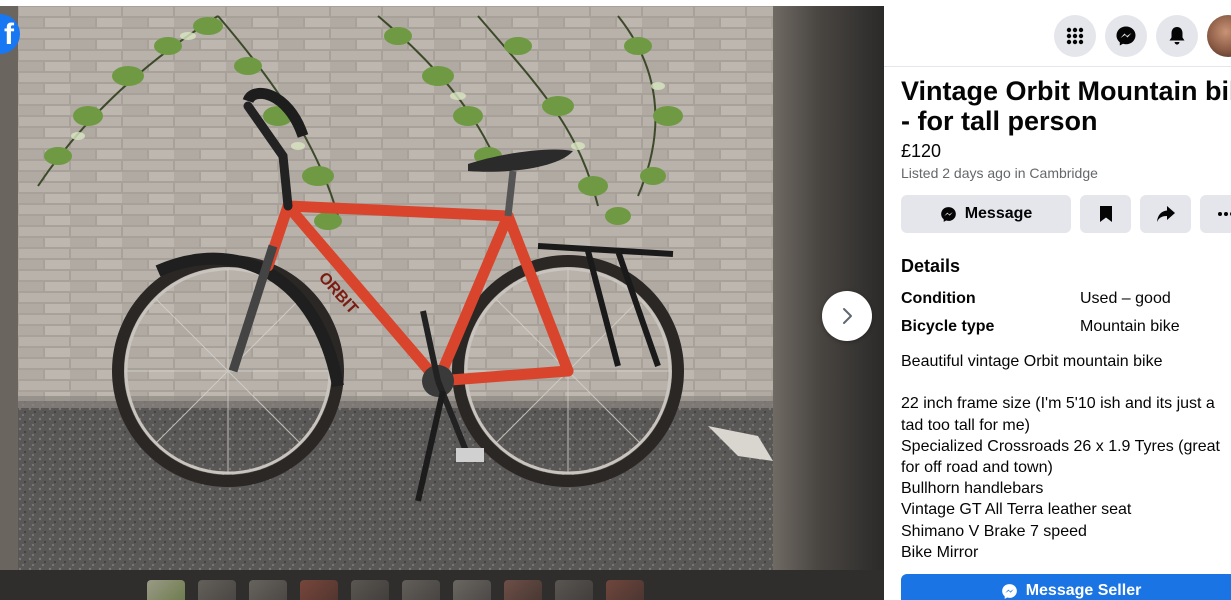 The height and width of the screenshot is (600, 1231). I want to click on listing-title-line-2: - for tall person, so click(999, 121).